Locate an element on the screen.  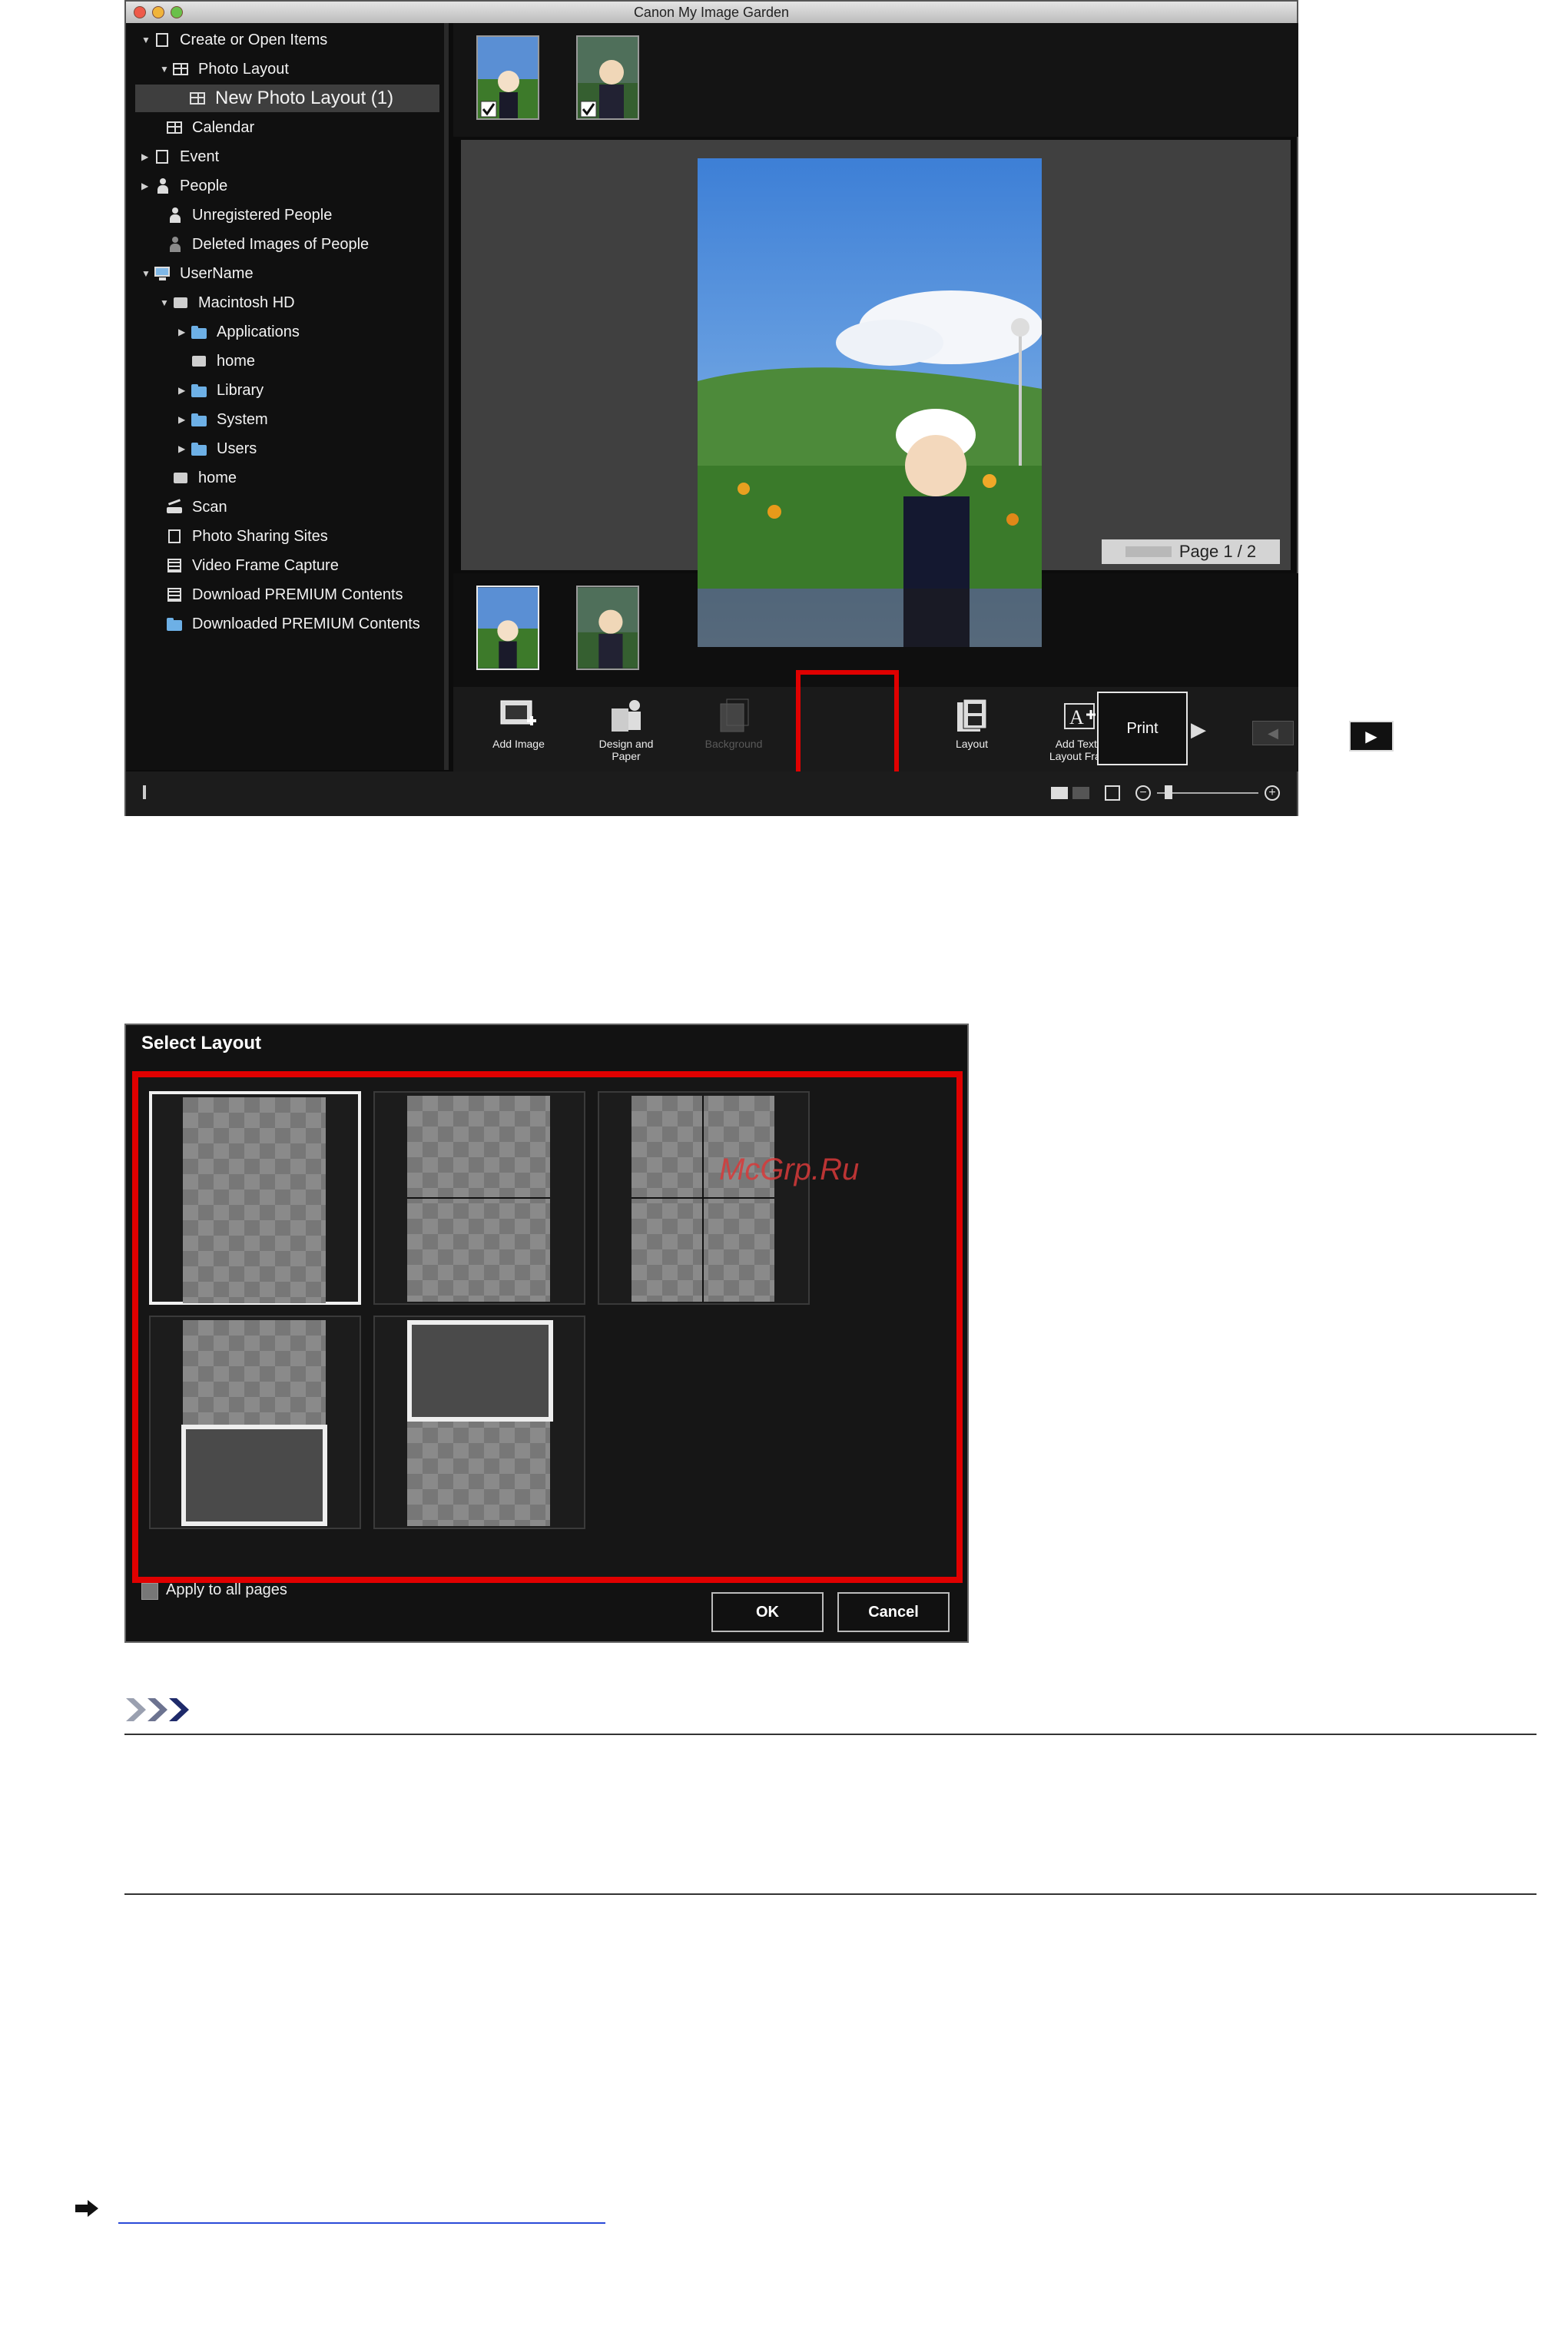
design-and-paper-button: Design and Paper is located at coordinates (626, 728).